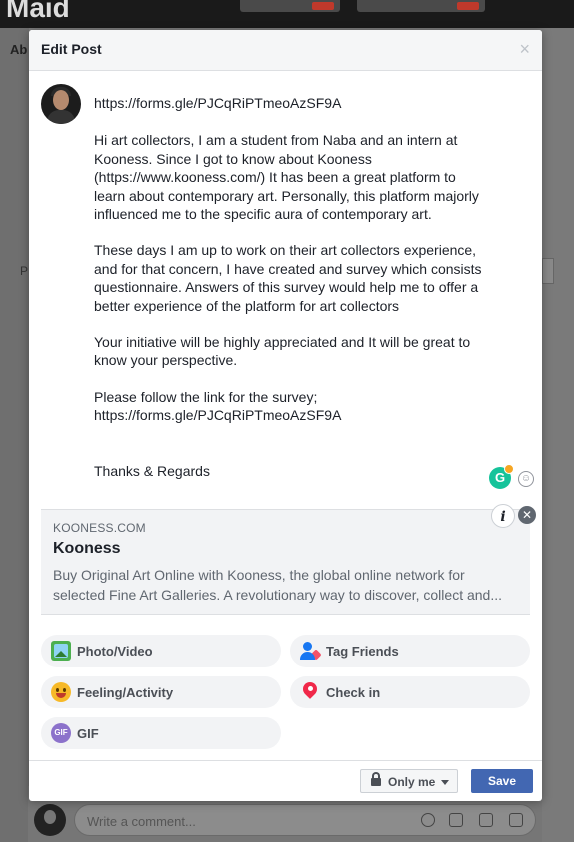  I want to click on info-icon: i, so click(503, 516).